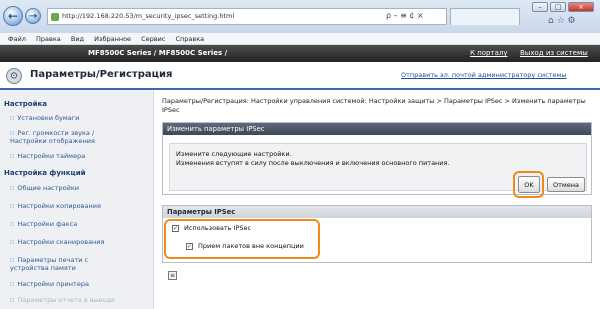 The height and width of the screenshot is (309, 600). Describe the element at coordinates (377, 129) in the screenshot. I see `panel-title: Изменить параметры IPSec` at that location.